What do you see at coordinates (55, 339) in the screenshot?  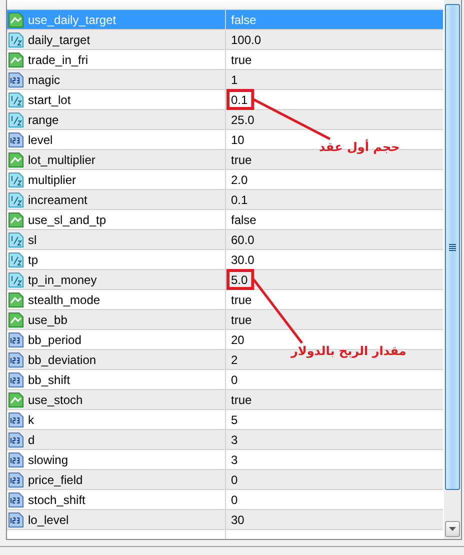 I see `variable-name: bb_period` at bounding box center [55, 339].